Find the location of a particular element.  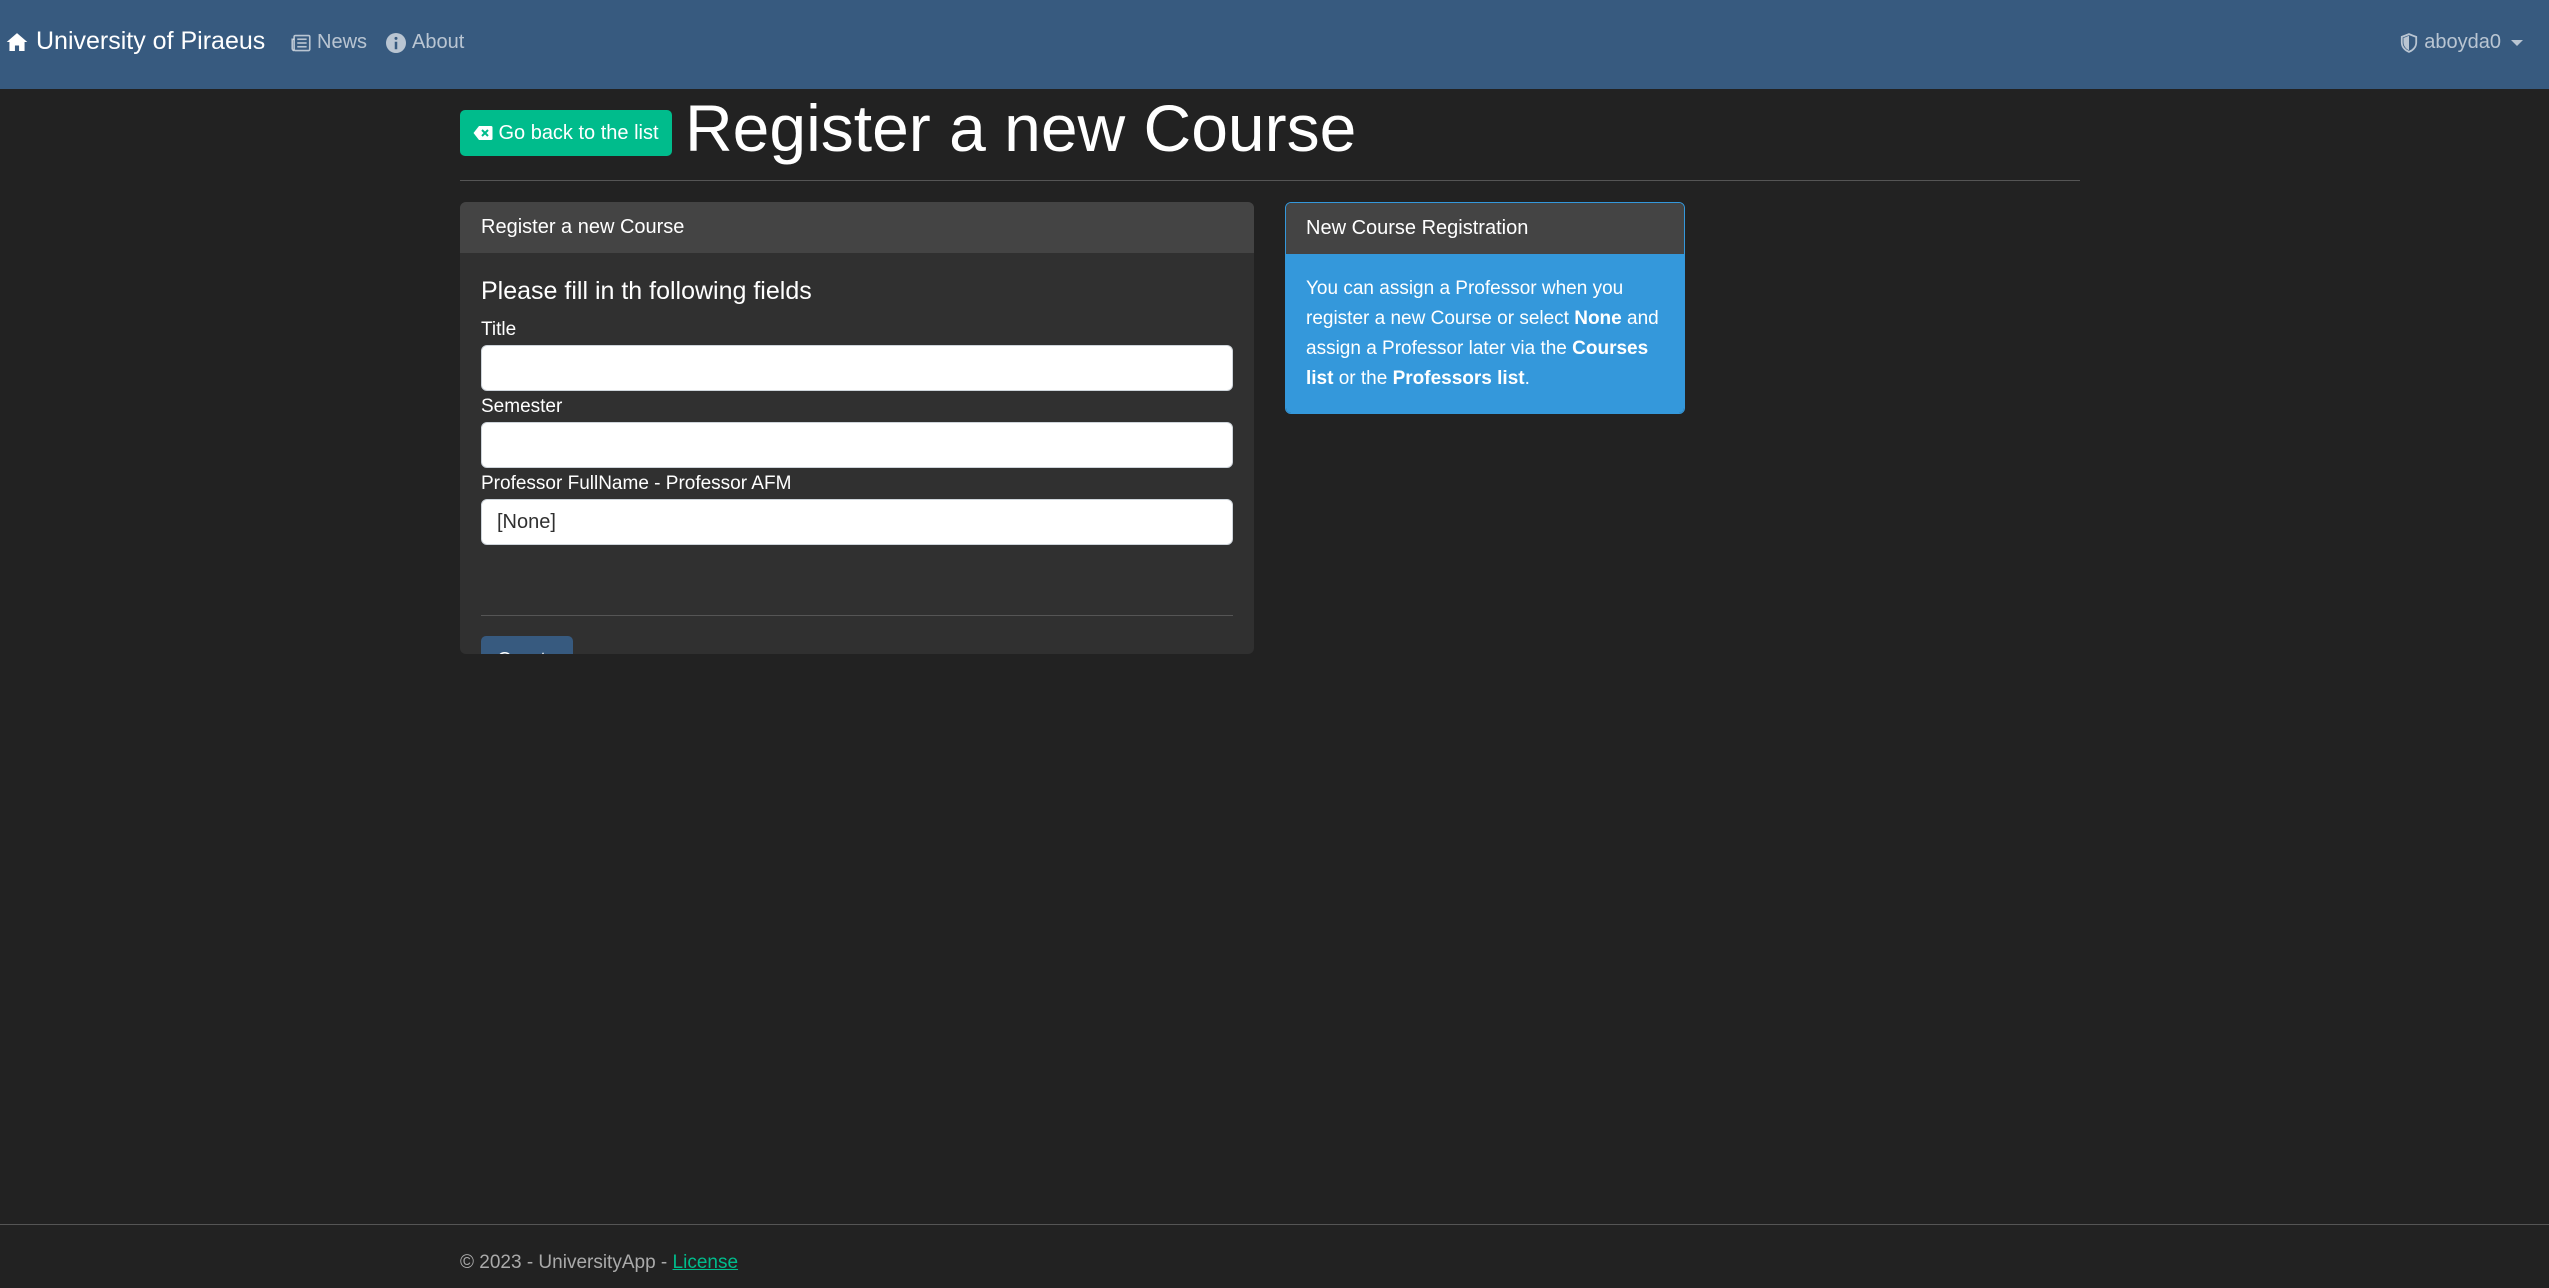

footer-divider is located at coordinates (1274, 1224).